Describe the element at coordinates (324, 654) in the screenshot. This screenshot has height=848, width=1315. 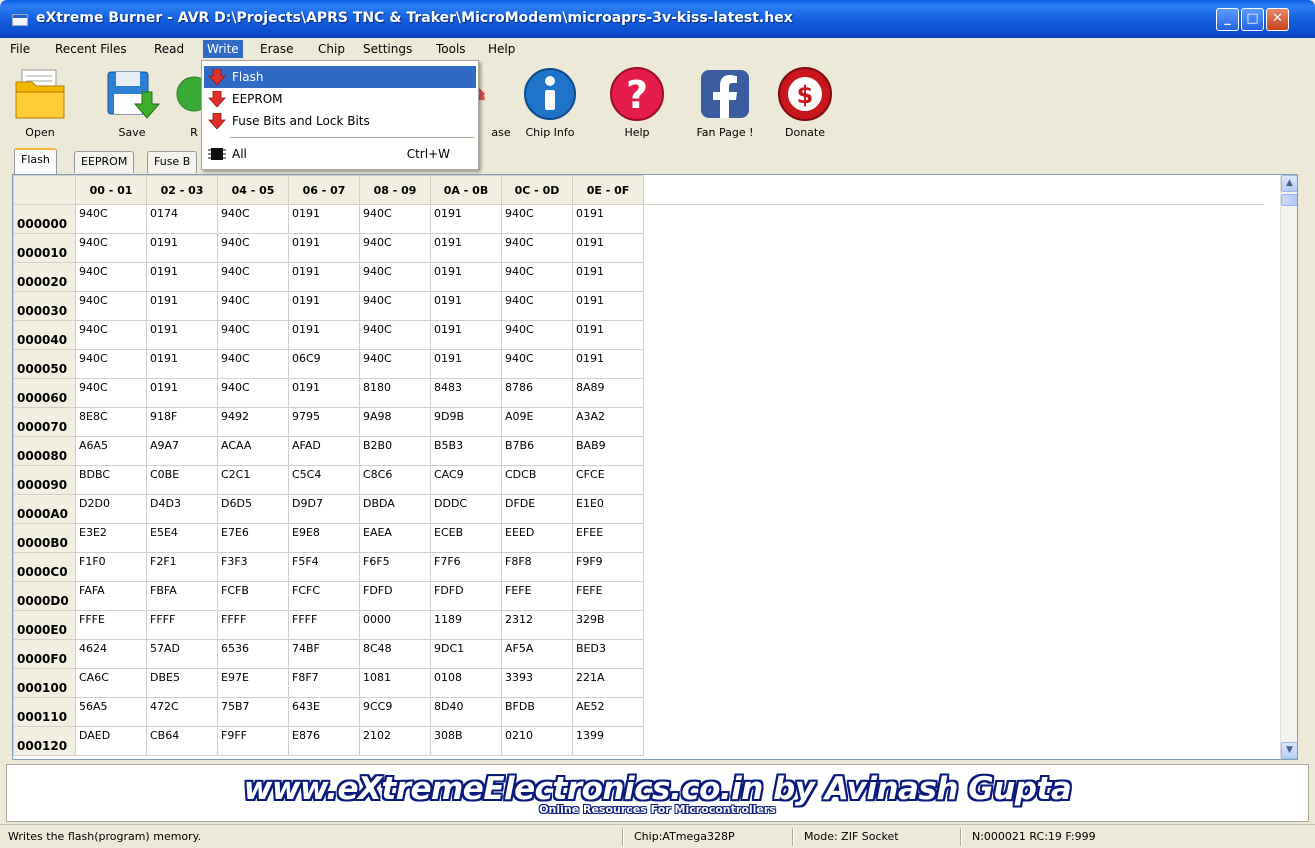
I see `hex-cell: 74BF` at that location.